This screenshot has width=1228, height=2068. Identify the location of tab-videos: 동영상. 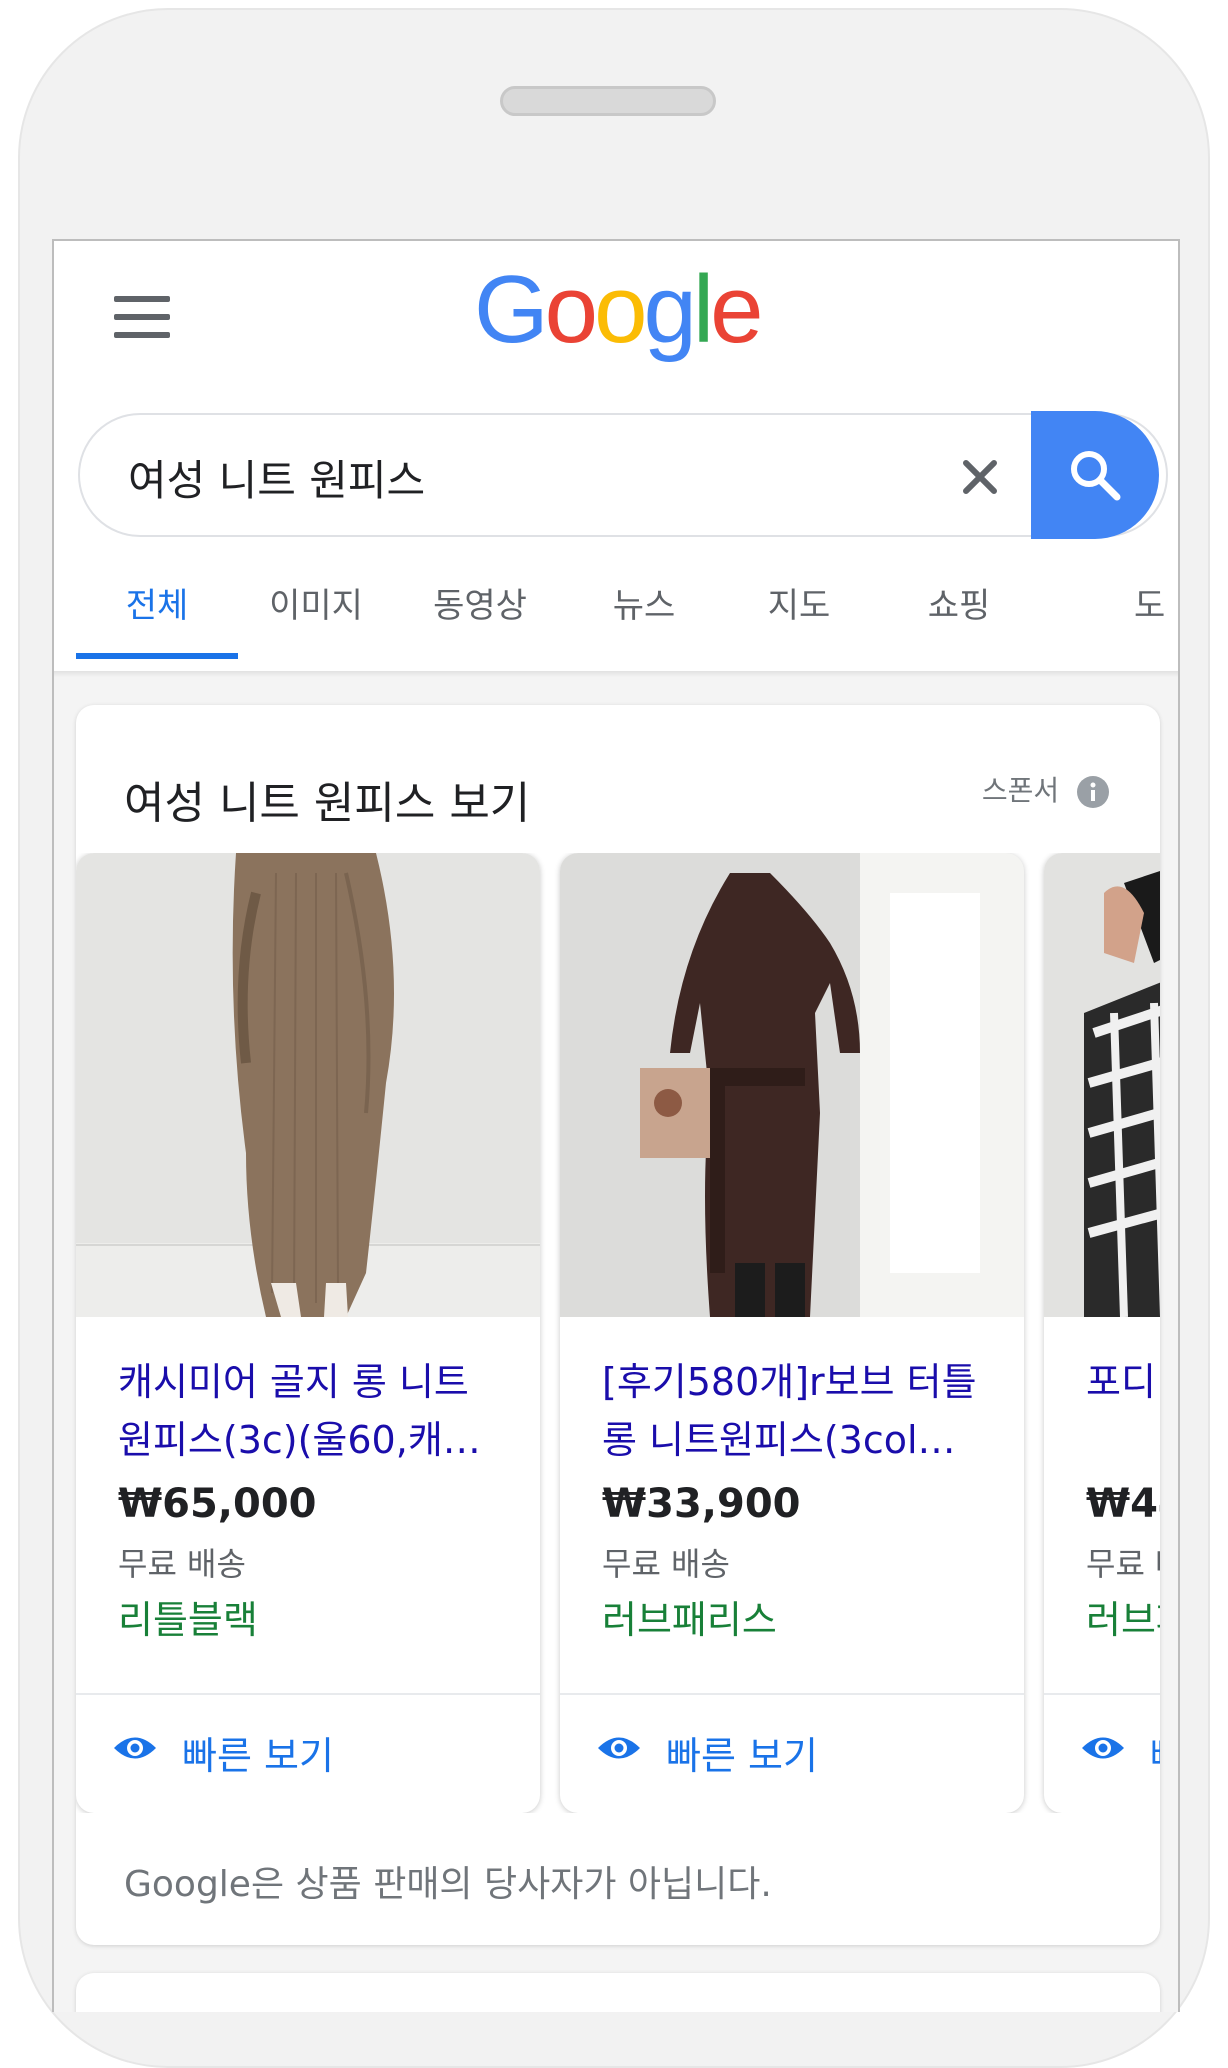
(480, 611).